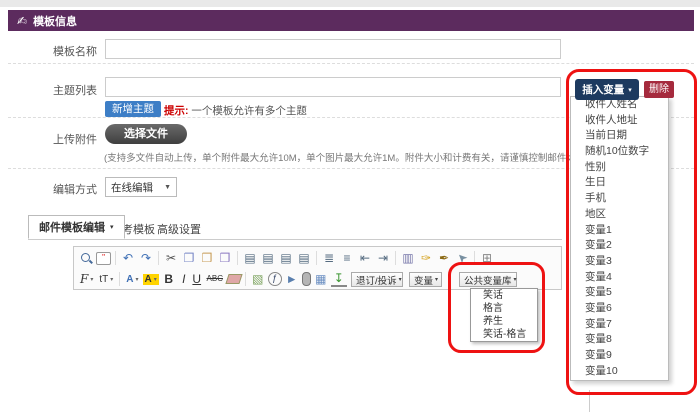  What do you see at coordinates (504, 334) in the screenshot?
I see `menu-item-joke-motto: 笑话-格言` at bounding box center [504, 334].